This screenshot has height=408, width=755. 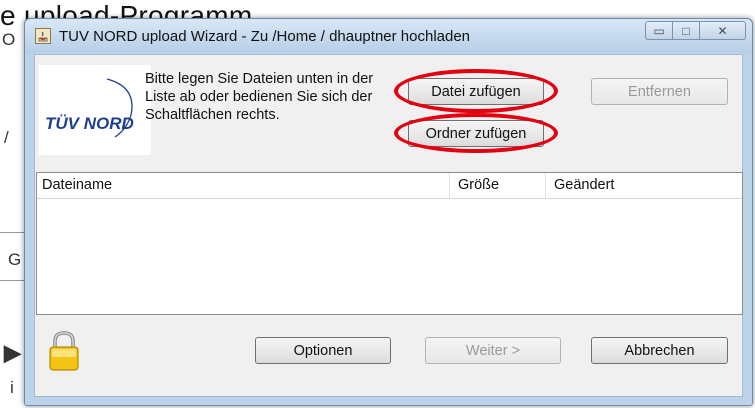 I want to click on column-header-filename: Dateiname, so click(x=77, y=185).